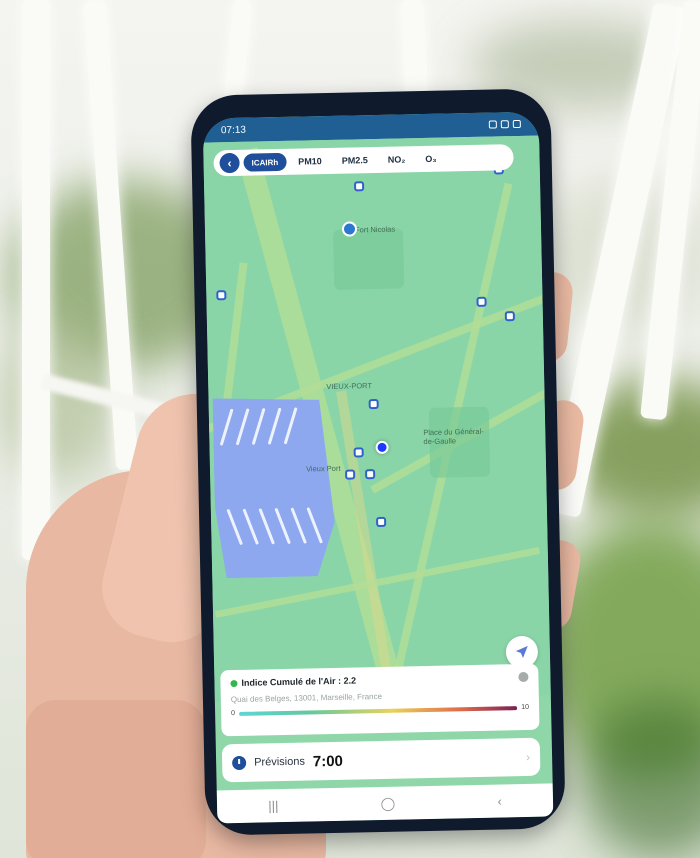 The height and width of the screenshot is (858, 700). What do you see at coordinates (310, 161) in the screenshot?
I see `chip-pm10: PM10` at bounding box center [310, 161].